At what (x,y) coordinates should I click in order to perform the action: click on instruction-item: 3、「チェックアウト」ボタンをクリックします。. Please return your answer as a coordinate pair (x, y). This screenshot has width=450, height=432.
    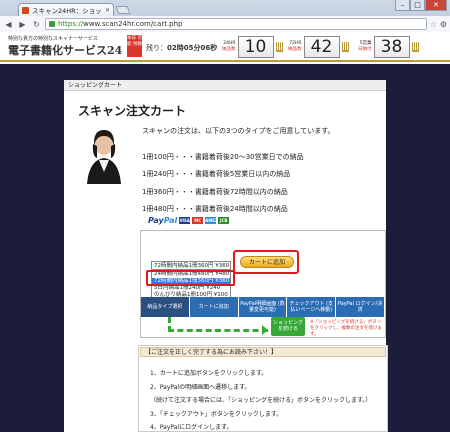
    Looking at the image, I should click on (216, 414).